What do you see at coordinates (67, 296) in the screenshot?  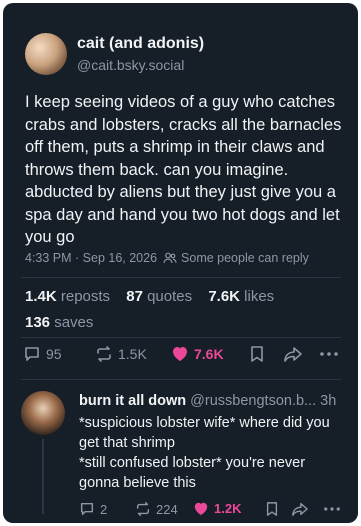 I see `reposts-stat: 1.4K reposts` at bounding box center [67, 296].